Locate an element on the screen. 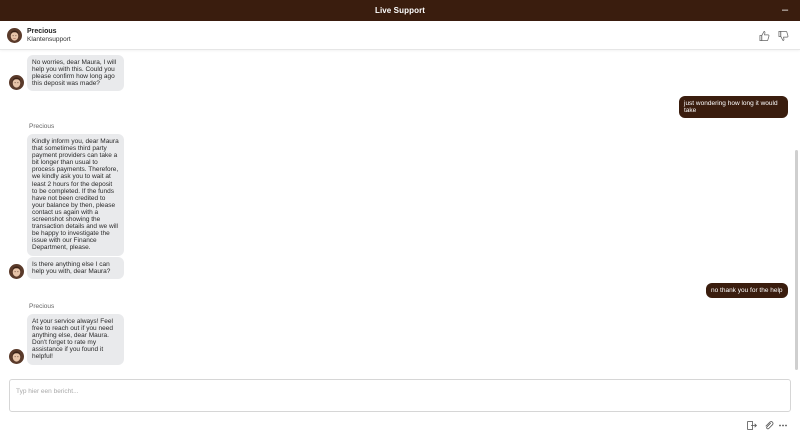 The image size is (800, 432). title-bar: Live Support – is located at coordinates (400, 10).